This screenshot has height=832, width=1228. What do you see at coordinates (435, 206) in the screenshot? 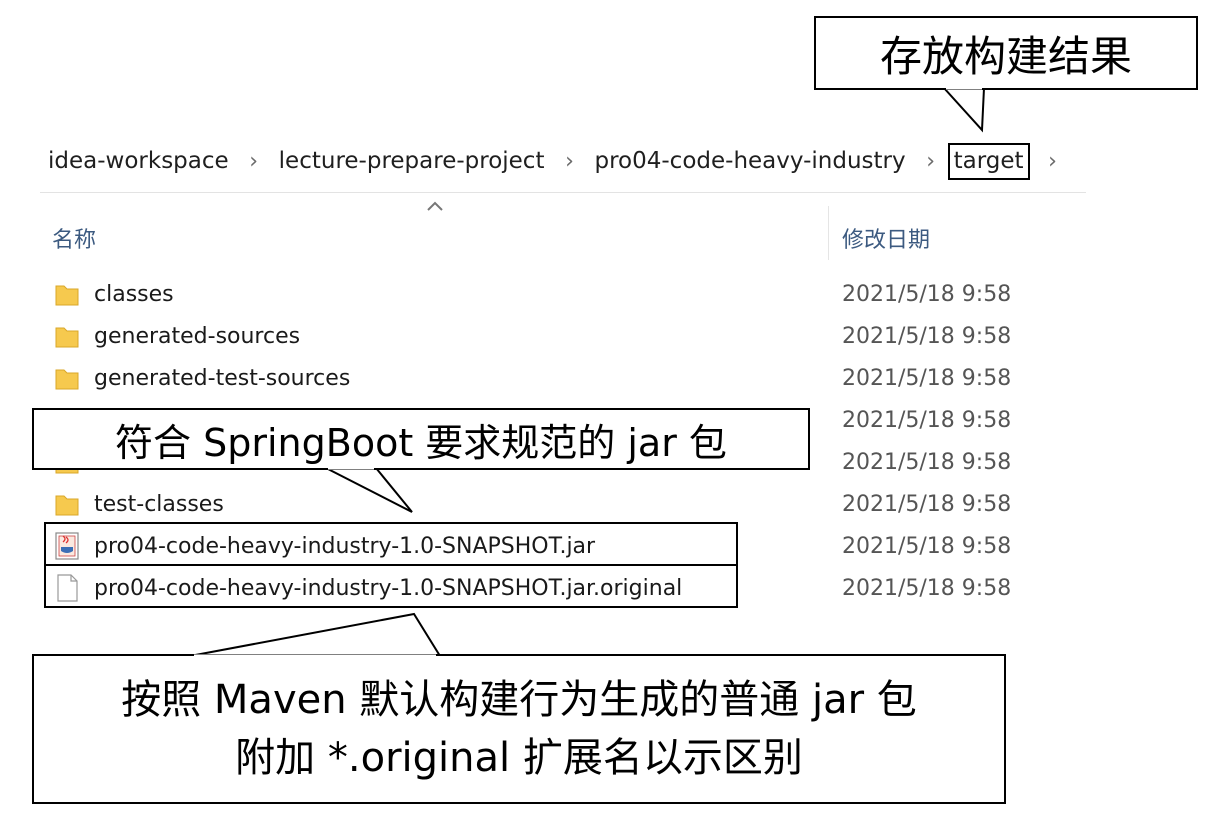
I see `sort-up-icon` at bounding box center [435, 206].